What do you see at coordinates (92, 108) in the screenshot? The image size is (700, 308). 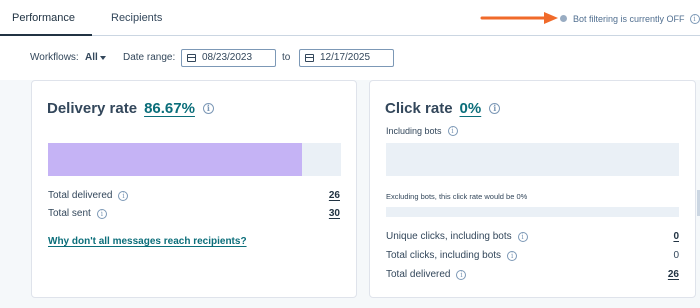 I see `card-title: Delivery rate` at bounding box center [92, 108].